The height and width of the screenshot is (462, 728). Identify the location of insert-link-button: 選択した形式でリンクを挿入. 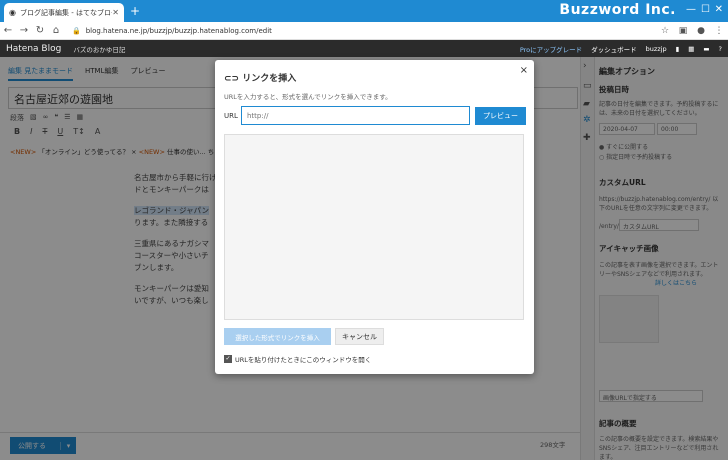
(277, 336).